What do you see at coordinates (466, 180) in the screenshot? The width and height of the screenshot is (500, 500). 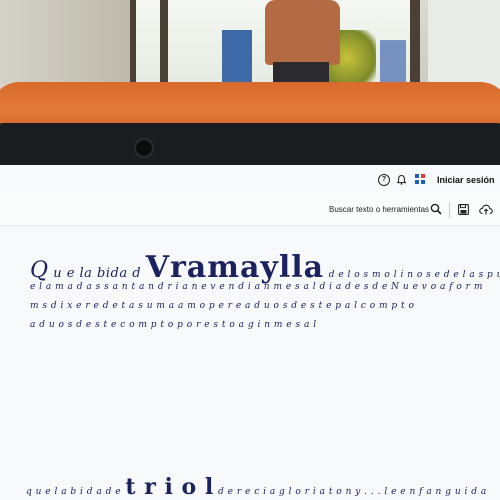 I see `signin-link: Iniciar sesión` at bounding box center [466, 180].